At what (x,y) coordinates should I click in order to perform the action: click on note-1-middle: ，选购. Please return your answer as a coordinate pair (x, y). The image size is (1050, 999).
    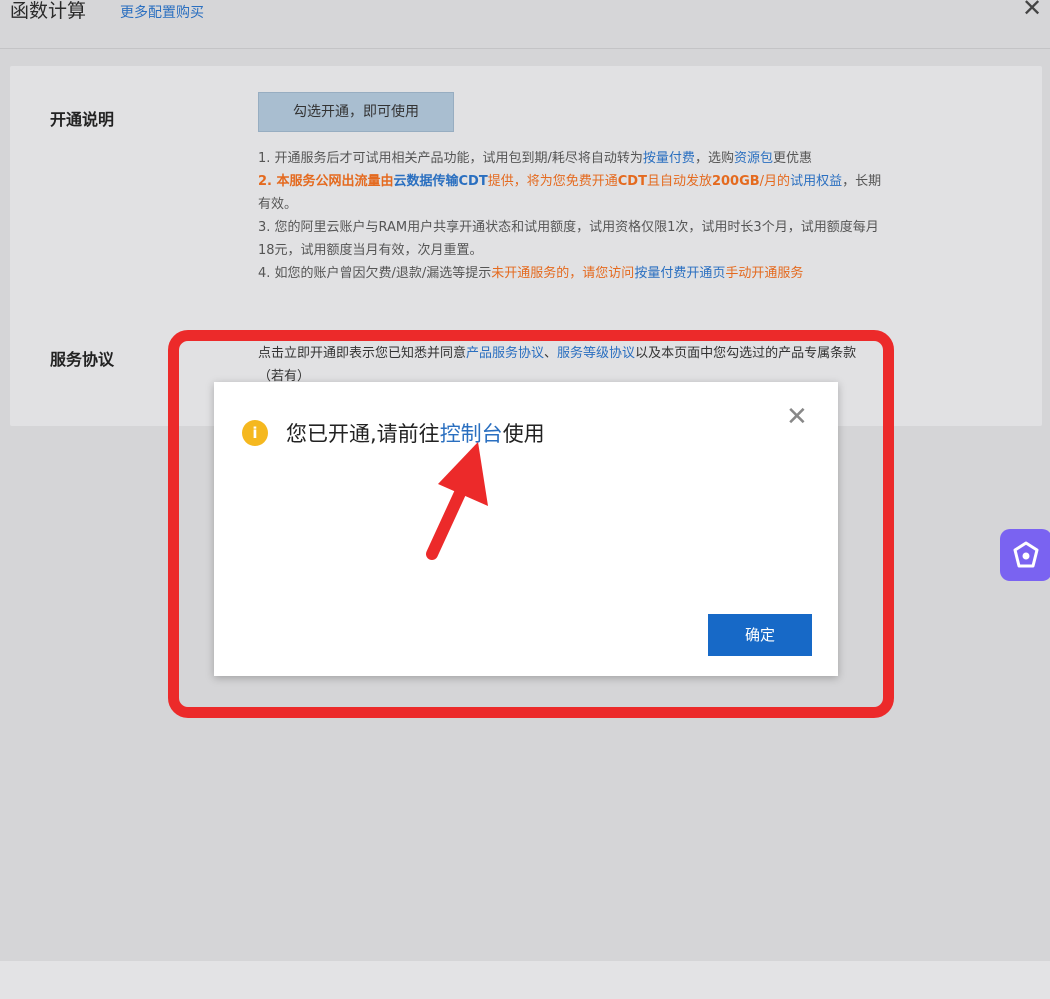
    Looking at the image, I should click on (714, 158).